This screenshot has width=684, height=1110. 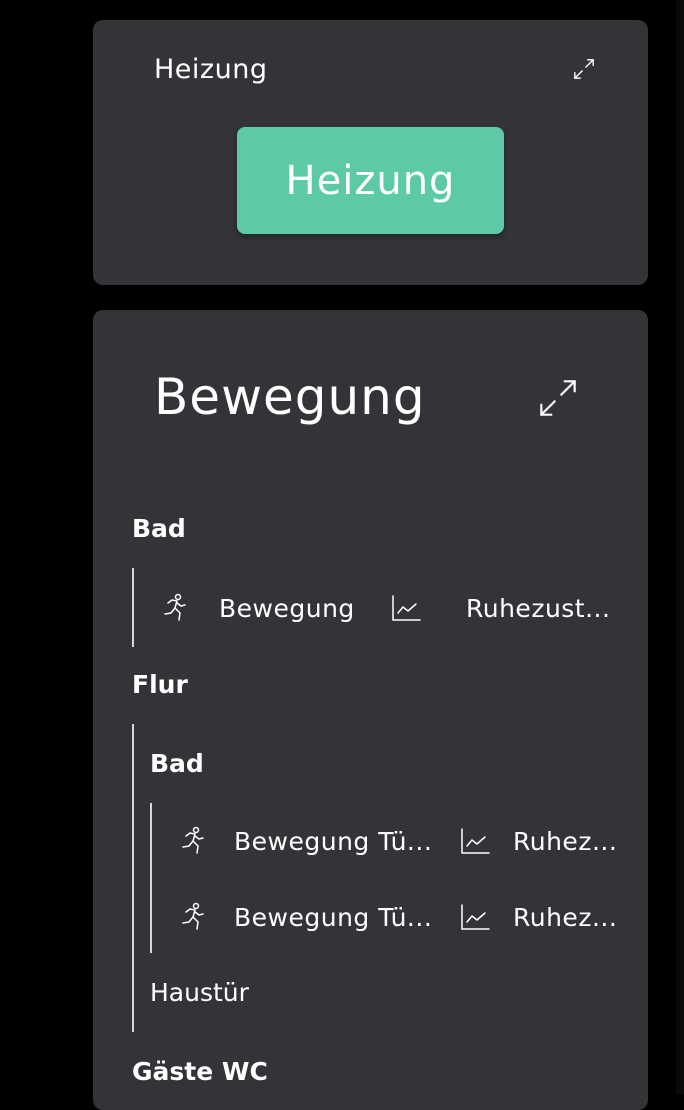 I want to click on group-label-bad: Bad, so click(x=159, y=528).